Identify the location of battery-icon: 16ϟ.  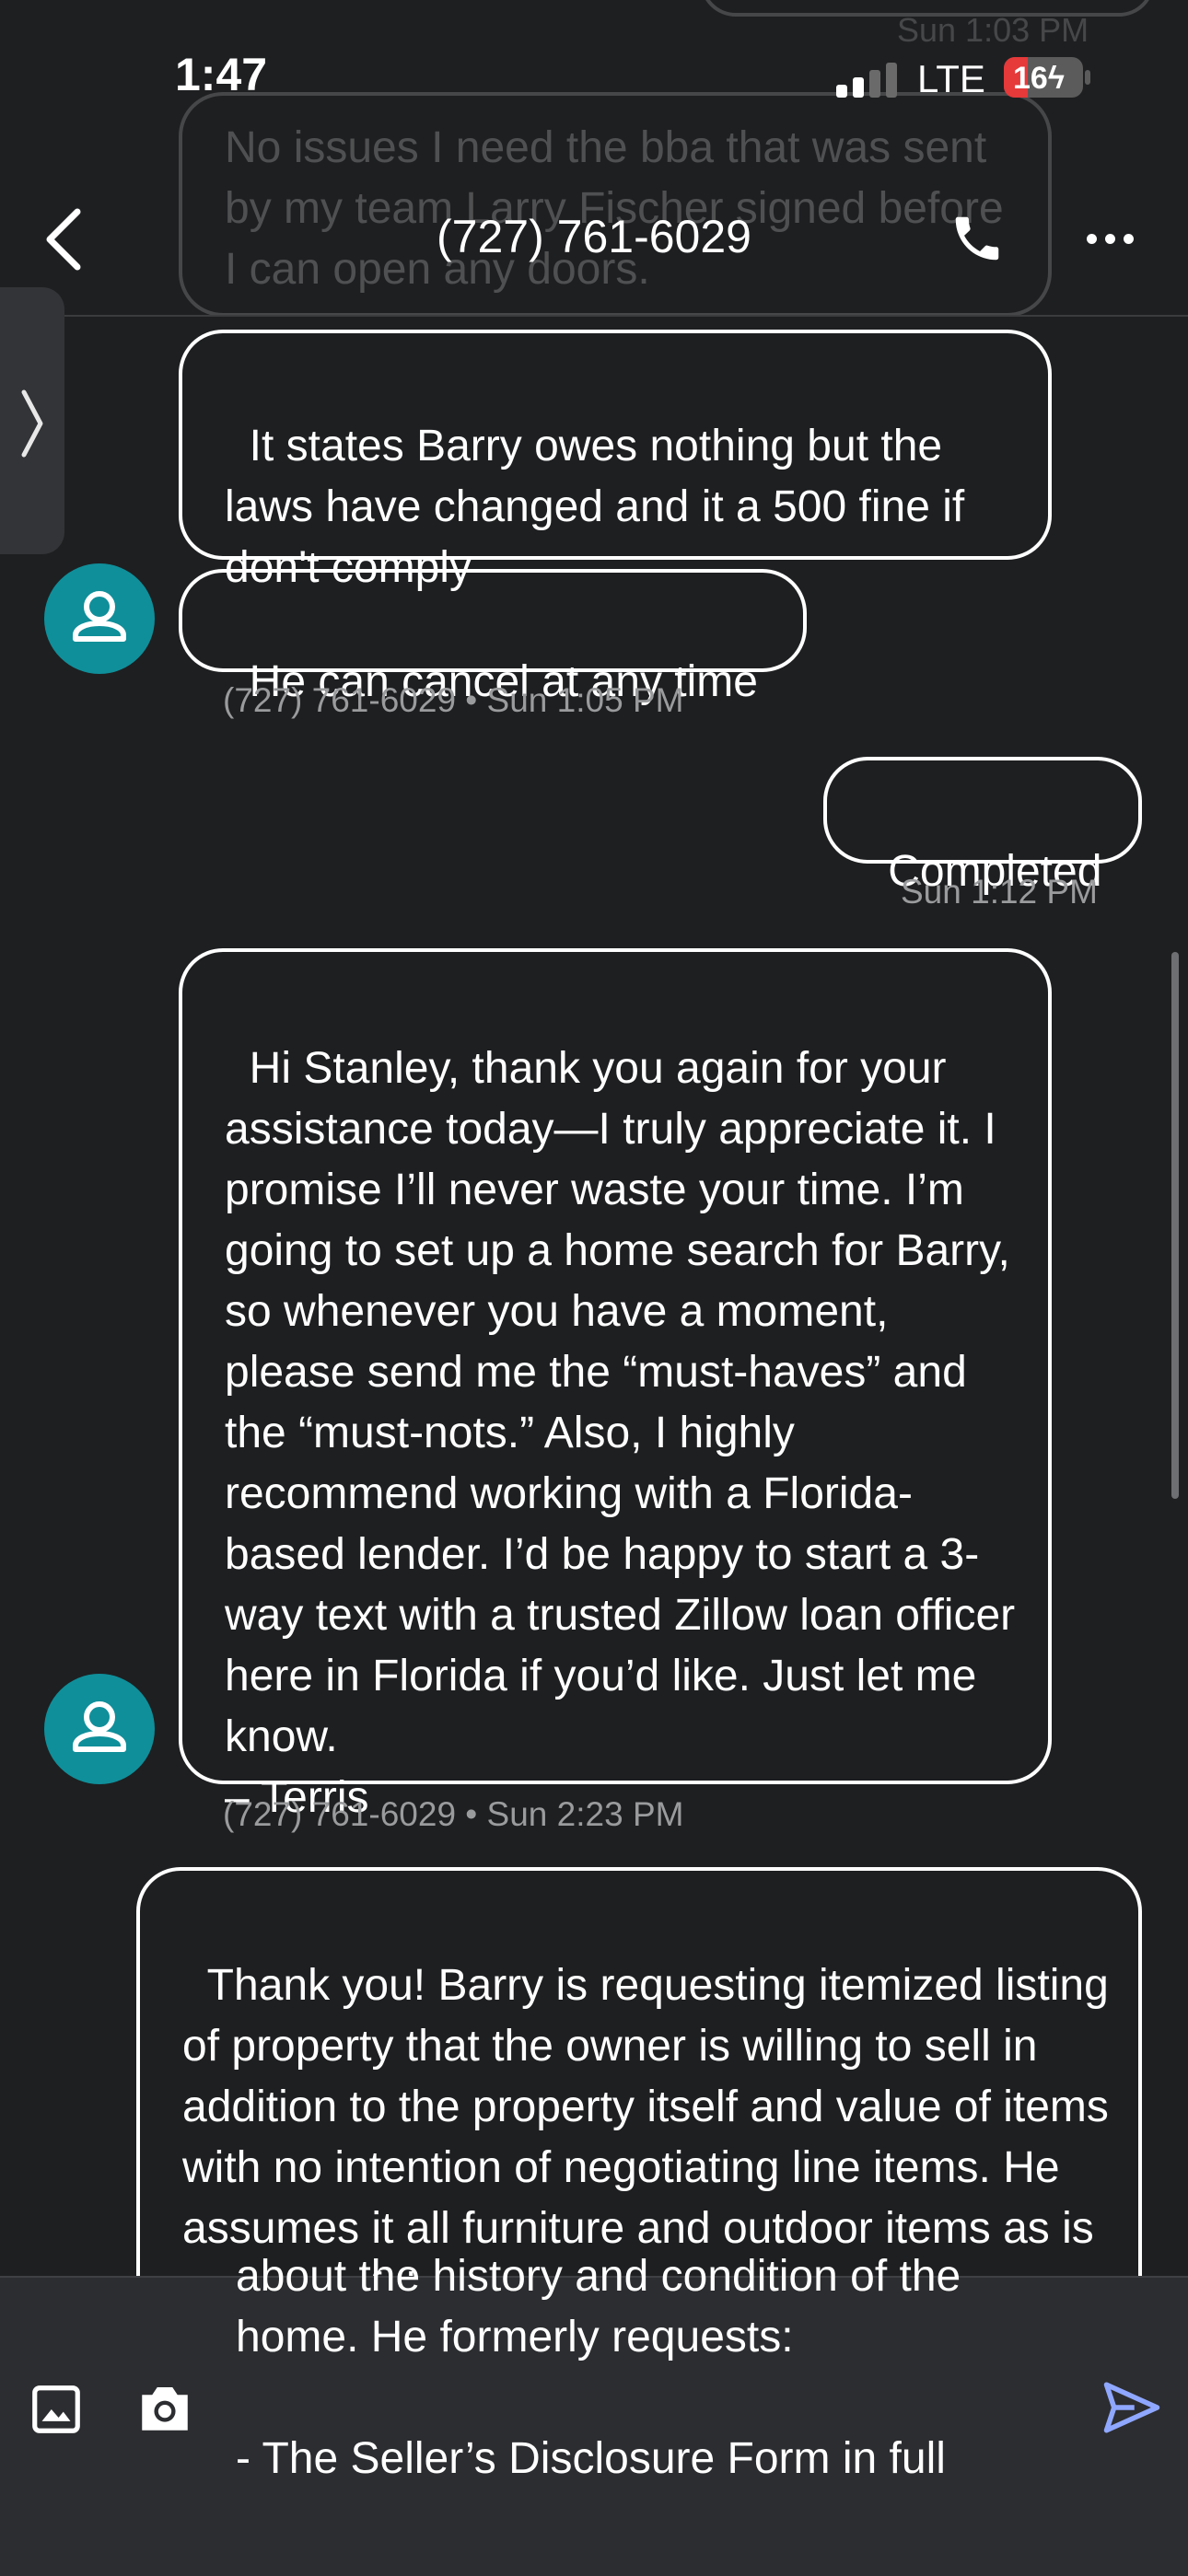
(1043, 77).